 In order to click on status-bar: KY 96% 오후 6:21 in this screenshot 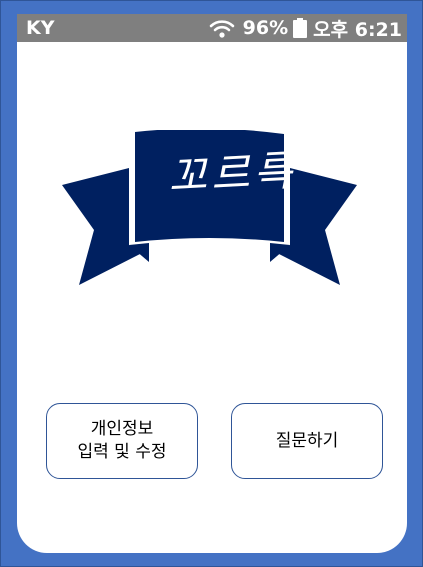, I will do `click(212, 28)`.